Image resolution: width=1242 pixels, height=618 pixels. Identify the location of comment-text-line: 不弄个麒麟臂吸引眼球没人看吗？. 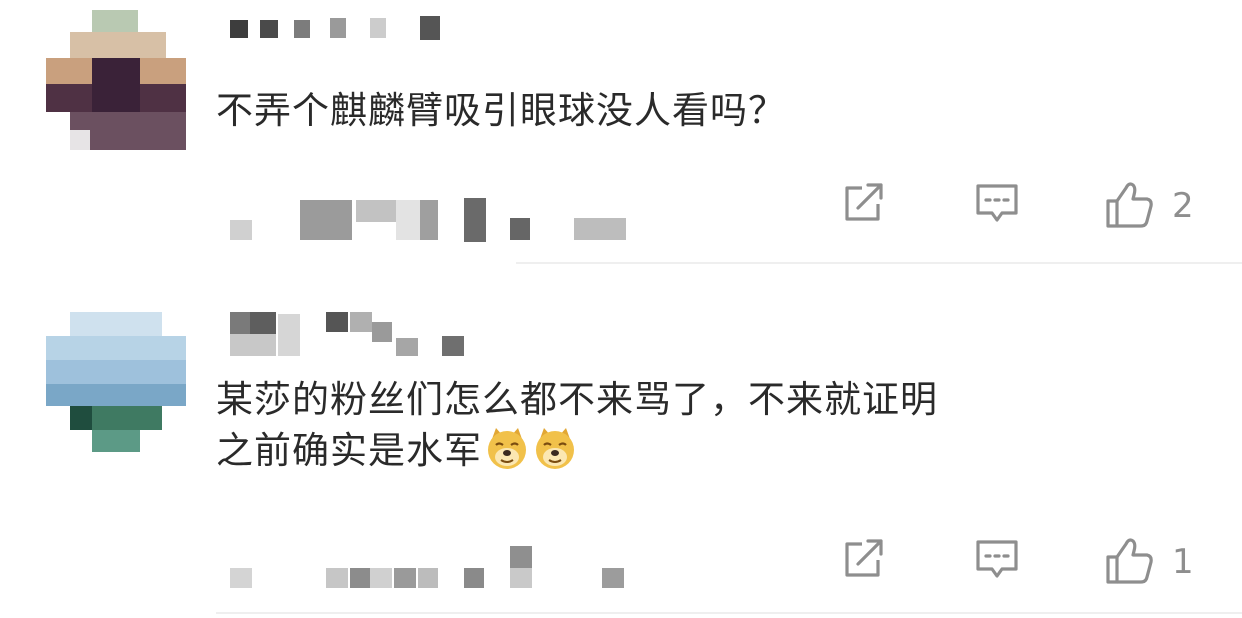
(501, 110).